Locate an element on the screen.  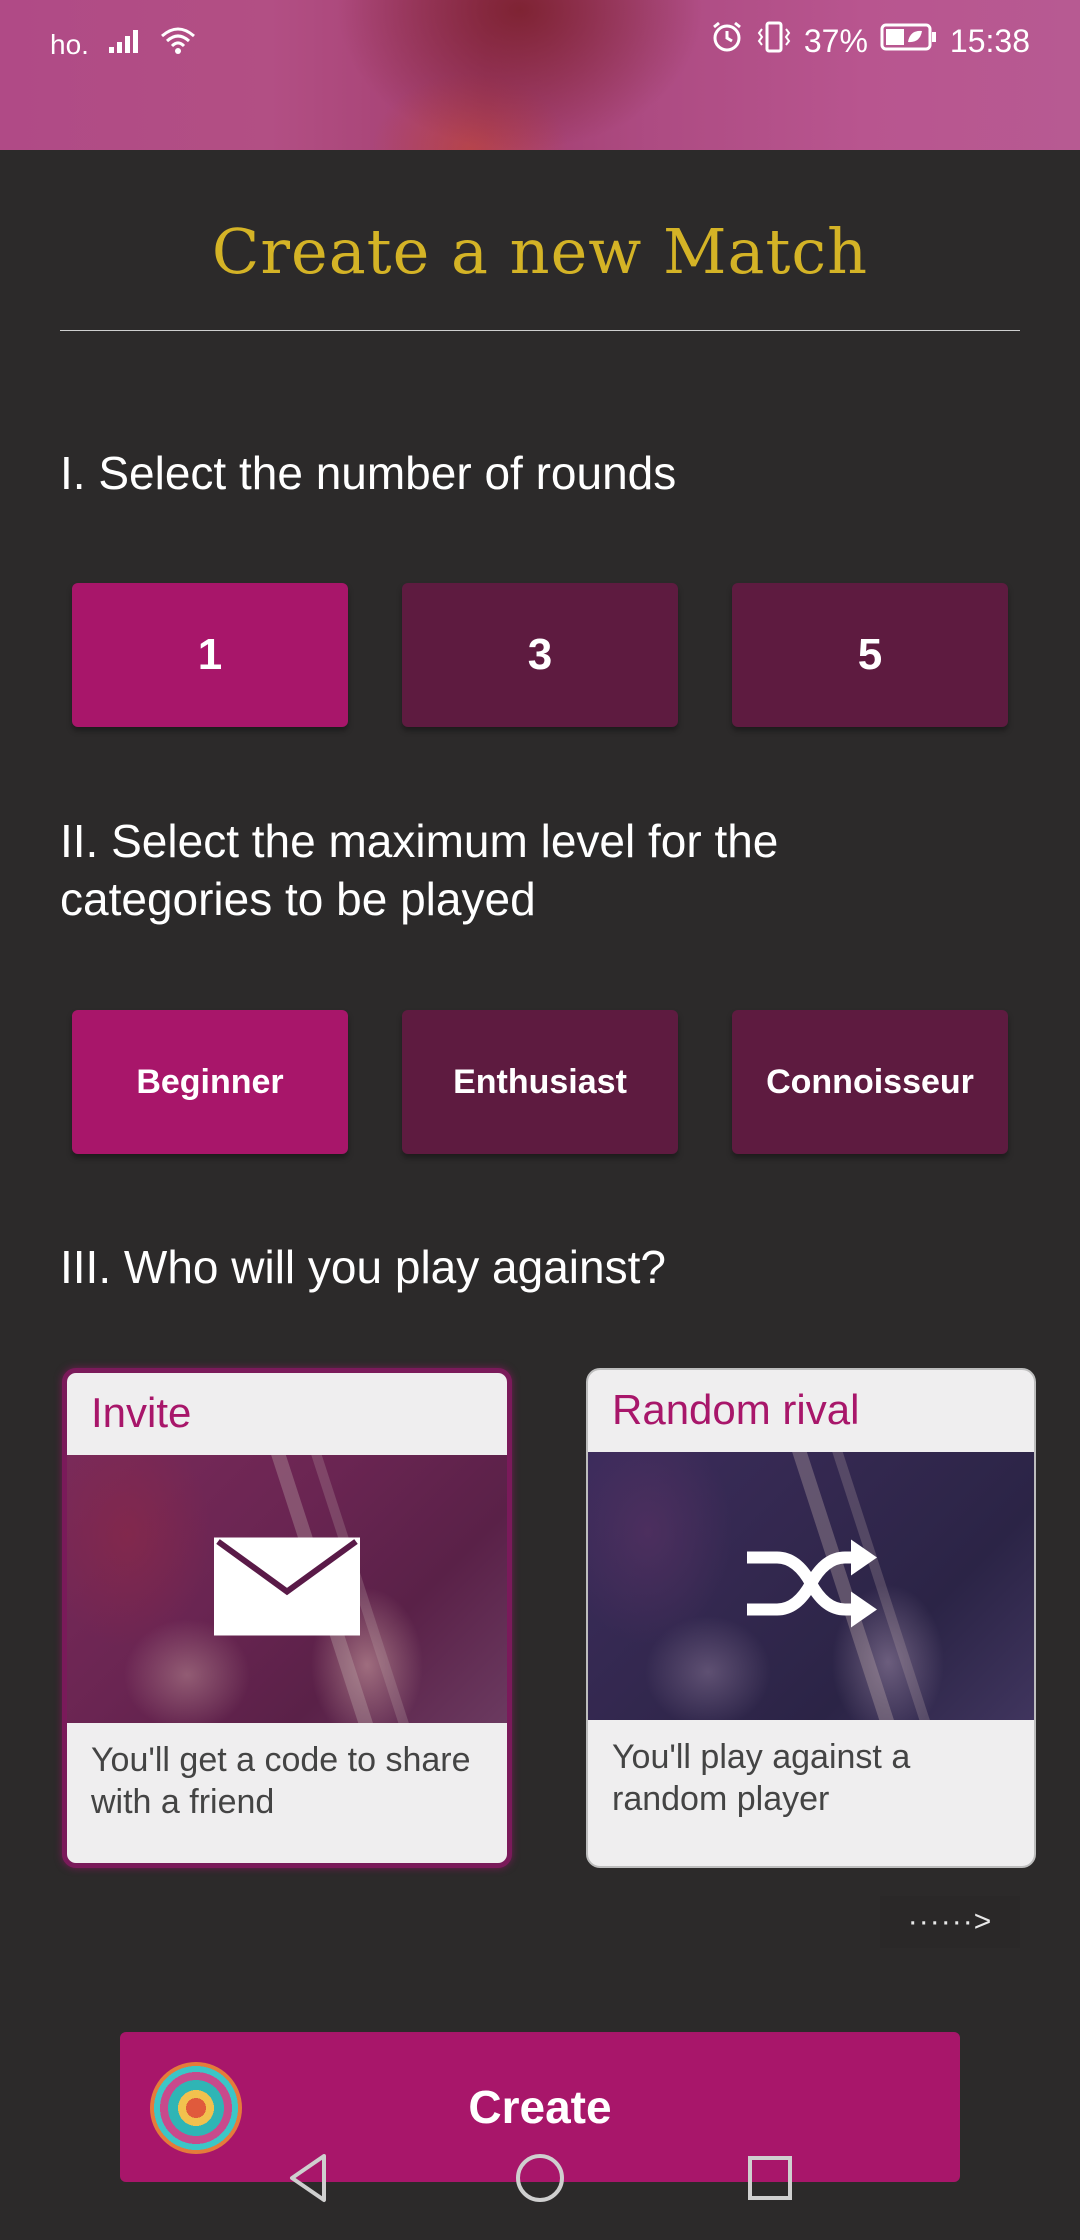
random-rival-card-description: You'll play against a random player is located at coordinates (761, 1778).